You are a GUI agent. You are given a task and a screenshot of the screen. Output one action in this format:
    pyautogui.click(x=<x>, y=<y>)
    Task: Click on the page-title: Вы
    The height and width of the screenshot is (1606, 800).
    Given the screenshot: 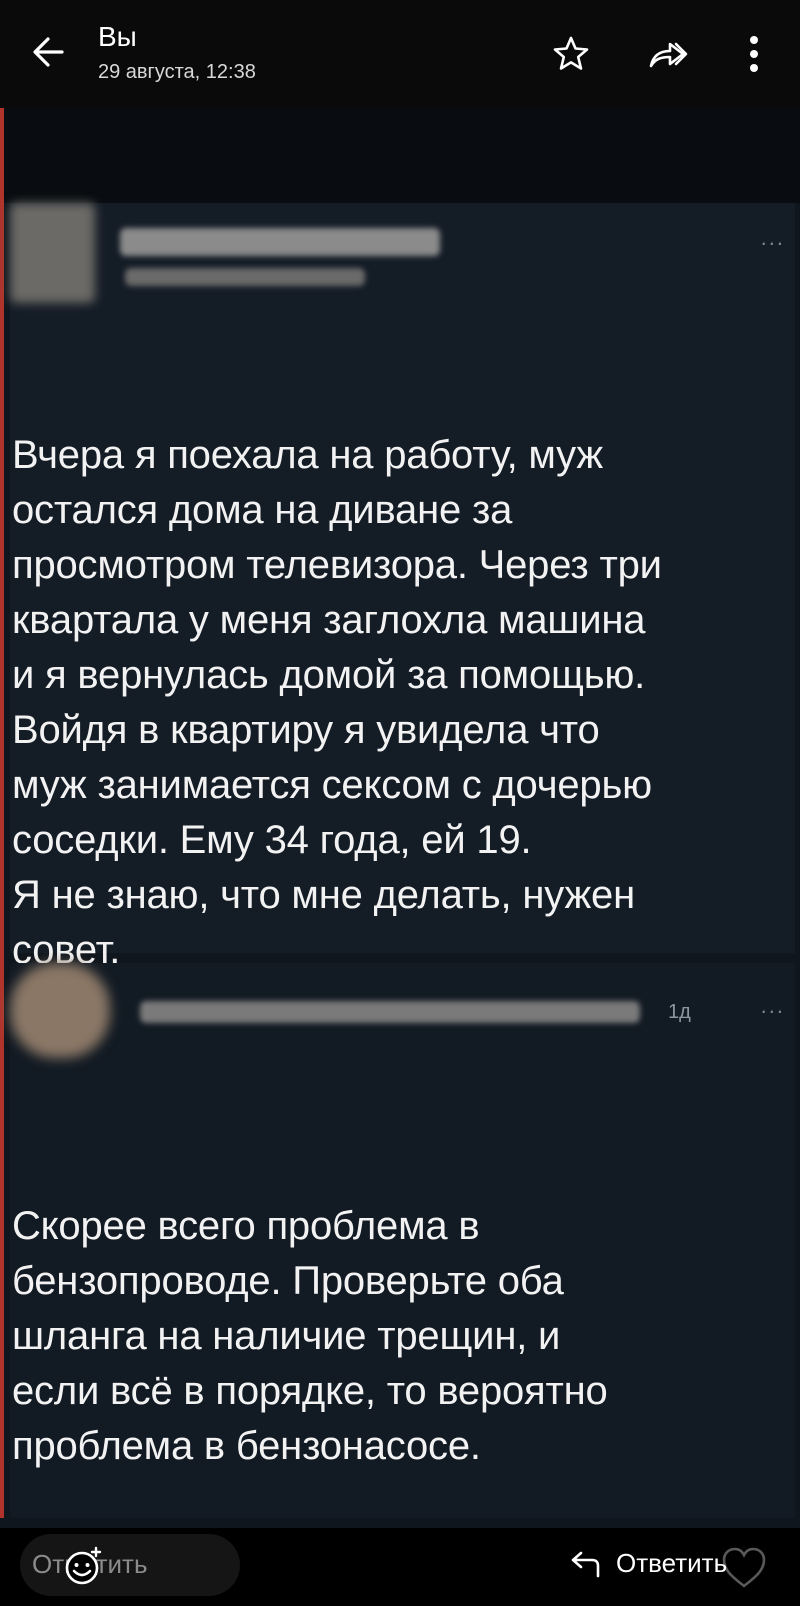 What is the action you would take?
    pyautogui.click(x=117, y=36)
    